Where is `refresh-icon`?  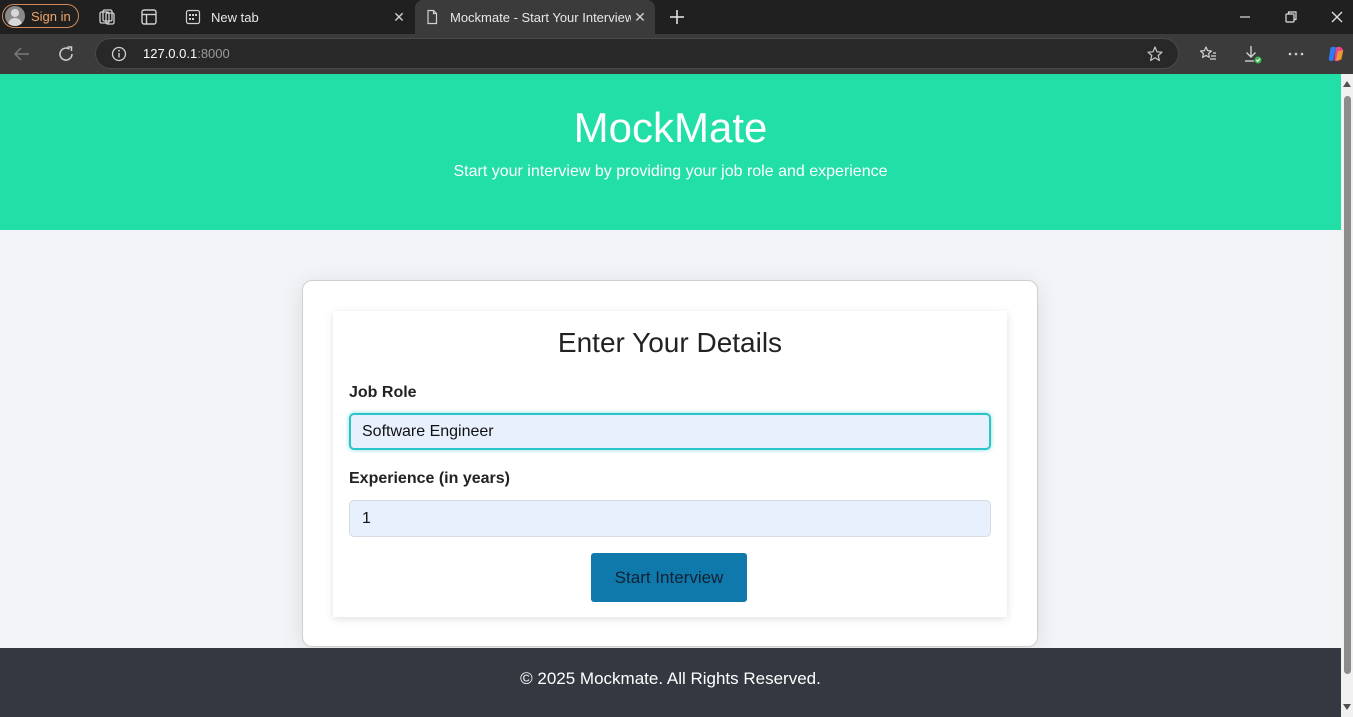
refresh-icon is located at coordinates (66, 54).